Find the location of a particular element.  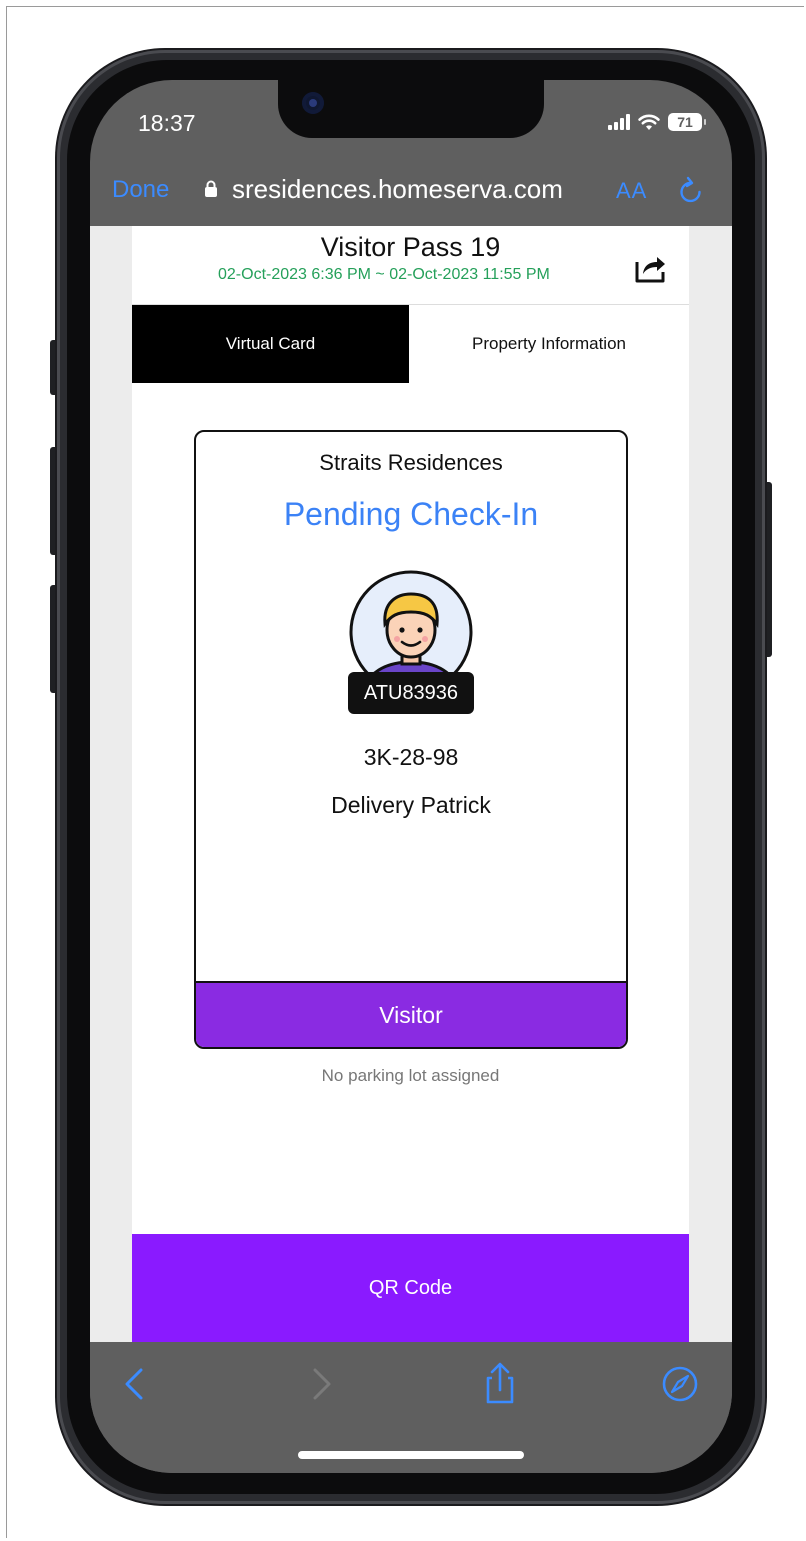

reload-icon is located at coordinates (691, 190).